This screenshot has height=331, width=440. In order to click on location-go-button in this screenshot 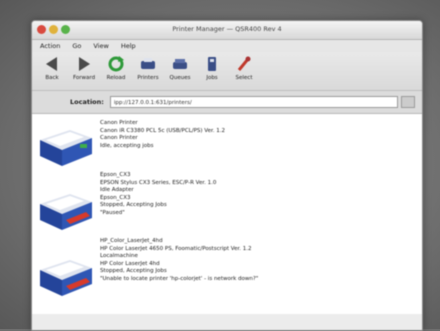, I will do `click(407, 102)`.